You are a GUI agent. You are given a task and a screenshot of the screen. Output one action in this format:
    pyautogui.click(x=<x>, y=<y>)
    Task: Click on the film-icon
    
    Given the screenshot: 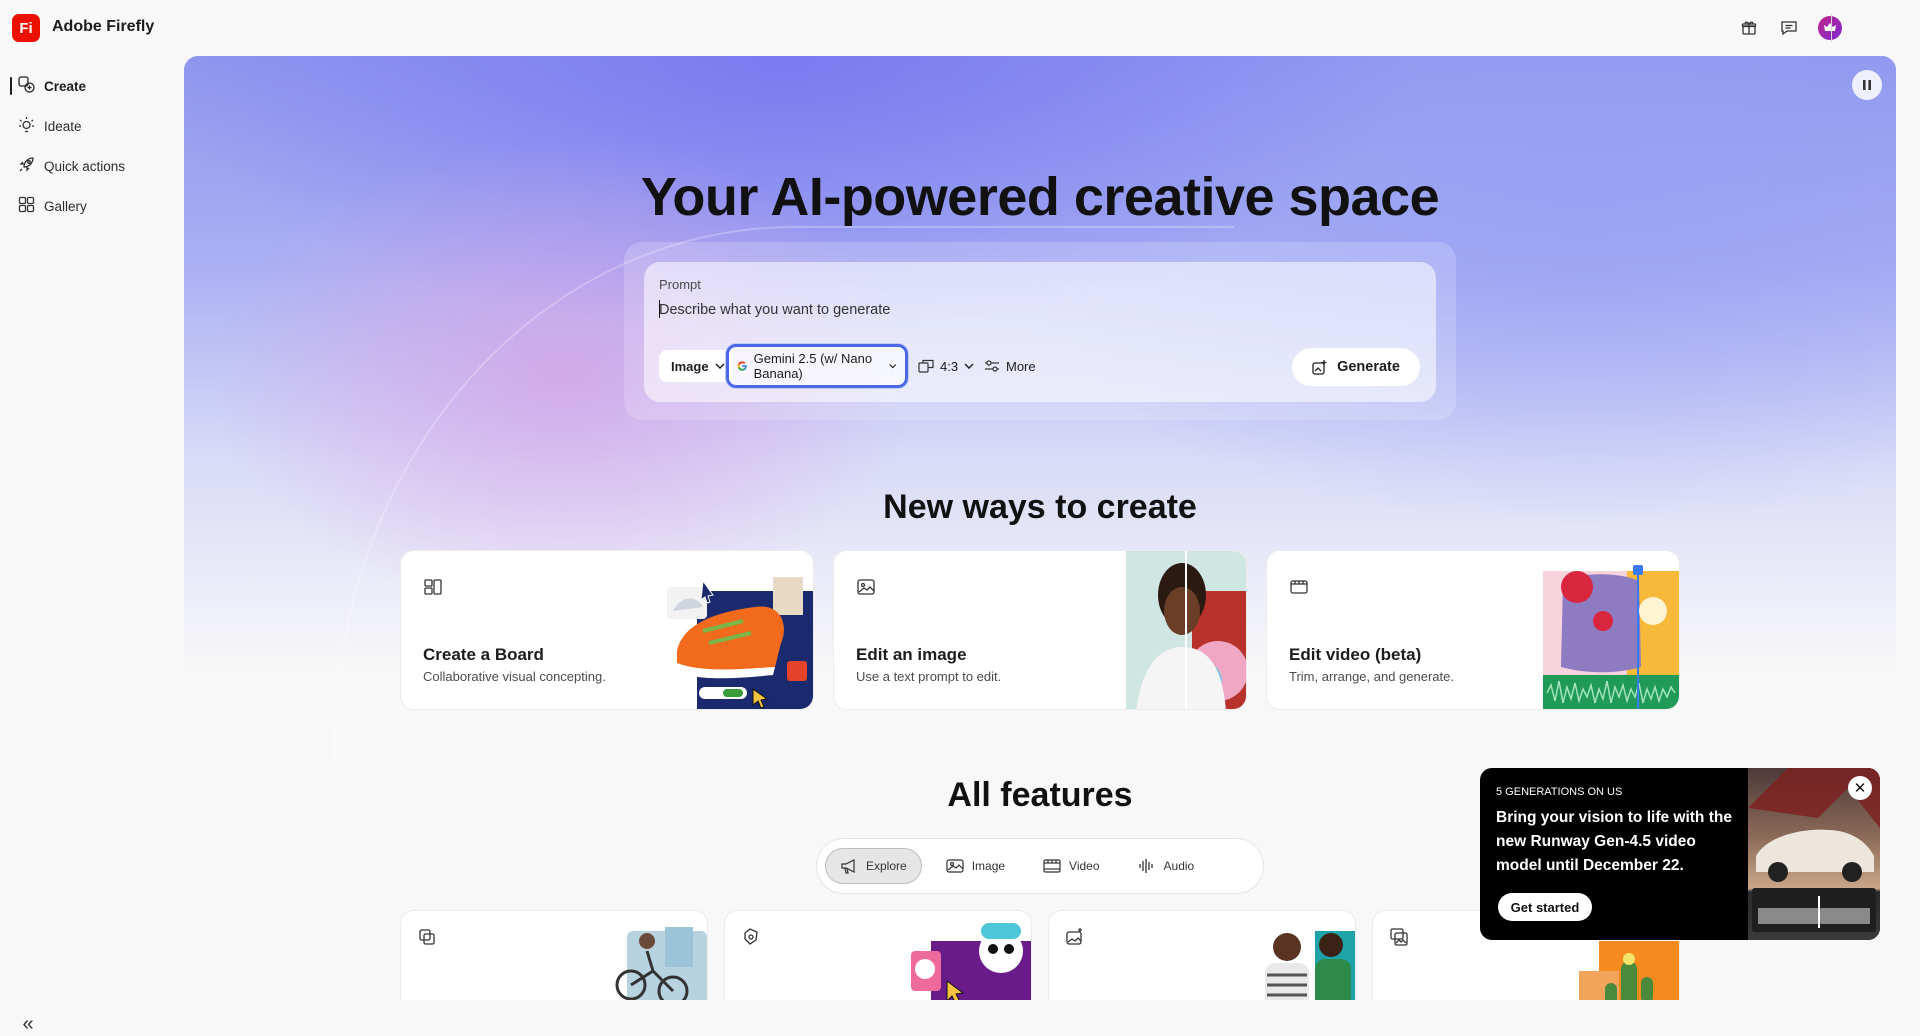 What is the action you would take?
    pyautogui.click(x=1052, y=866)
    